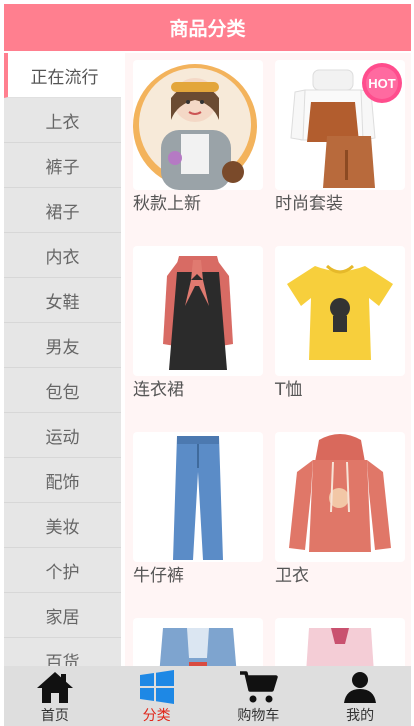 The image size is (414, 726). I want to click on sidebar-item-personal-care: 个护, so click(62, 570).